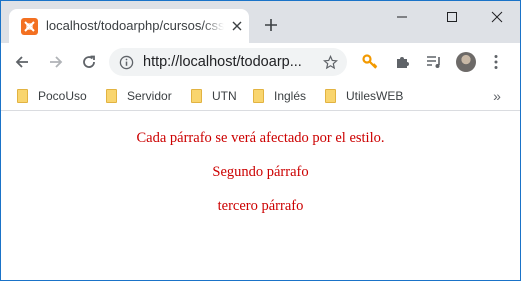 The width and height of the screenshot is (521, 281). I want to click on star-icon, so click(330, 62).